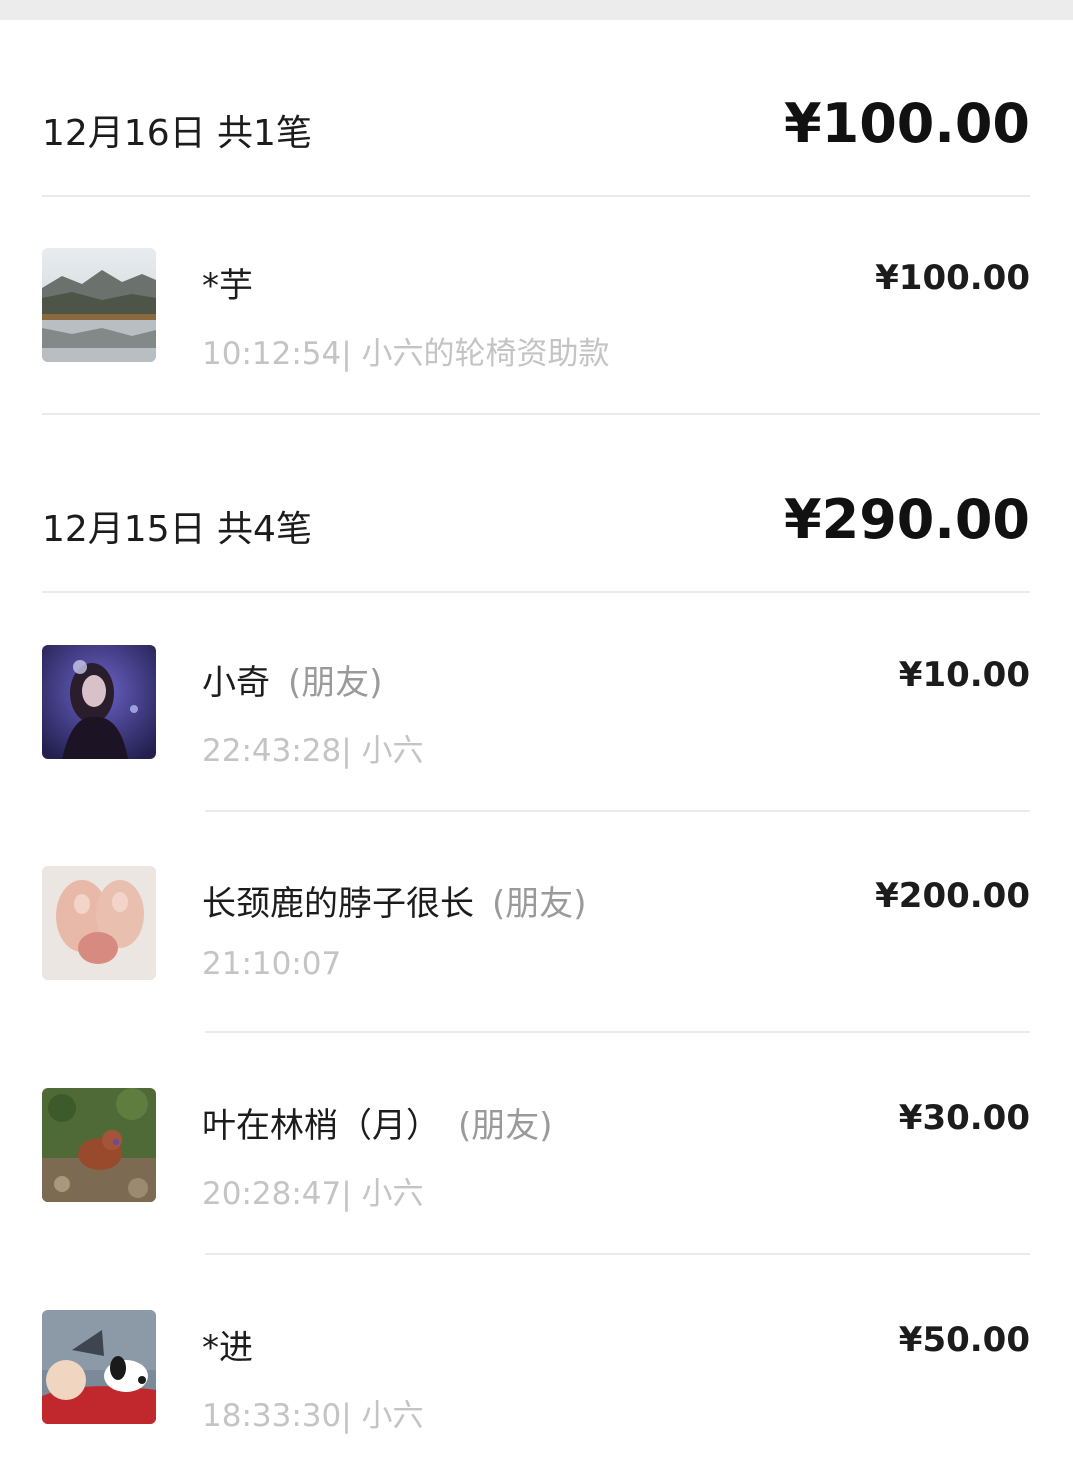 Image resolution: width=1073 pixels, height=1467 pixels. I want to click on payer-name: *进, so click(227, 1348).